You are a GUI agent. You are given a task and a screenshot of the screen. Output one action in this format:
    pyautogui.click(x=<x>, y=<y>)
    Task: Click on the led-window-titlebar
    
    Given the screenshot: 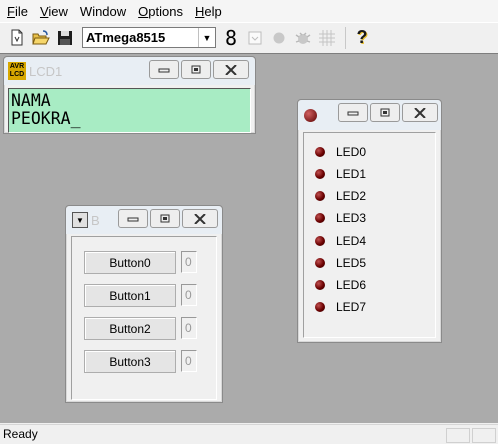 What is the action you would take?
    pyautogui.click(x=369, y=115)
    